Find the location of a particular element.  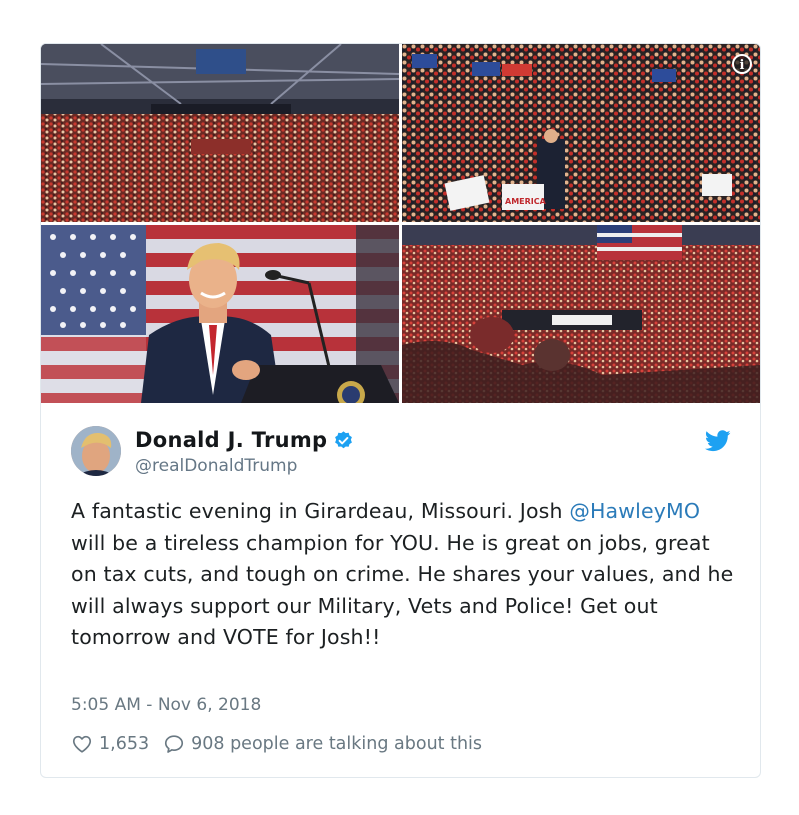

tweet-actions: 1,653 908 people are talking about this is located at coordinates (283, 744).